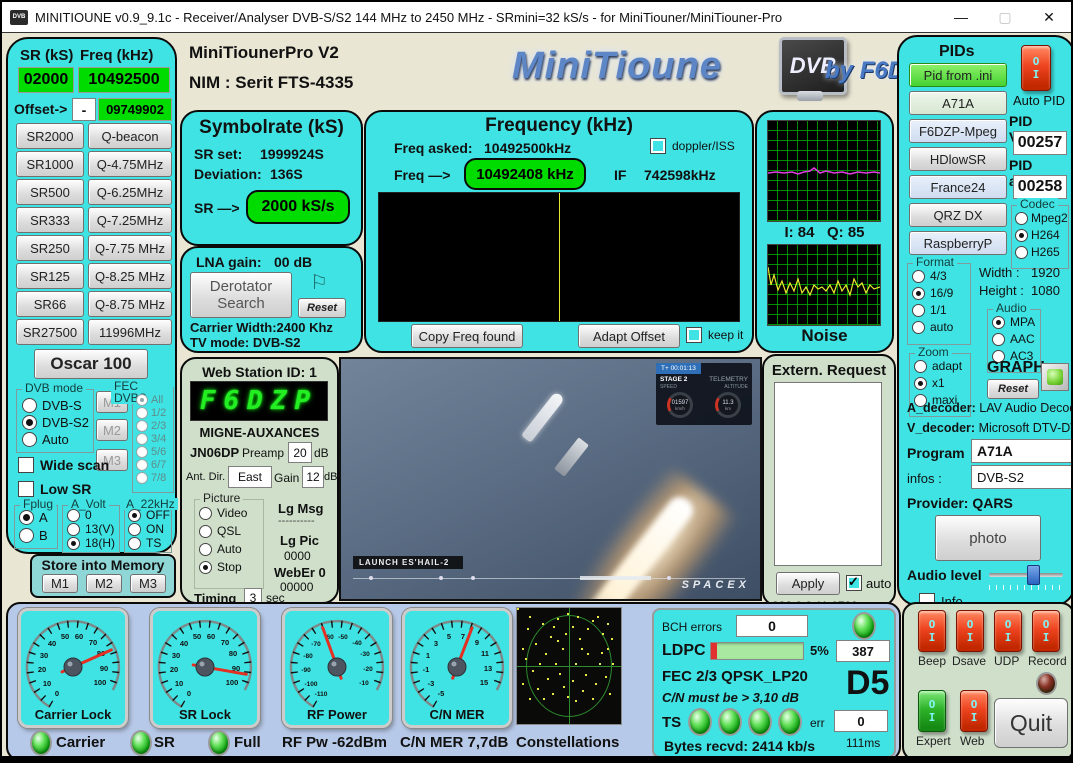 Image resolution: width=1073 pixels, height=763 pixels. I want to click on expert-toggle: OI, so click(932, 711).